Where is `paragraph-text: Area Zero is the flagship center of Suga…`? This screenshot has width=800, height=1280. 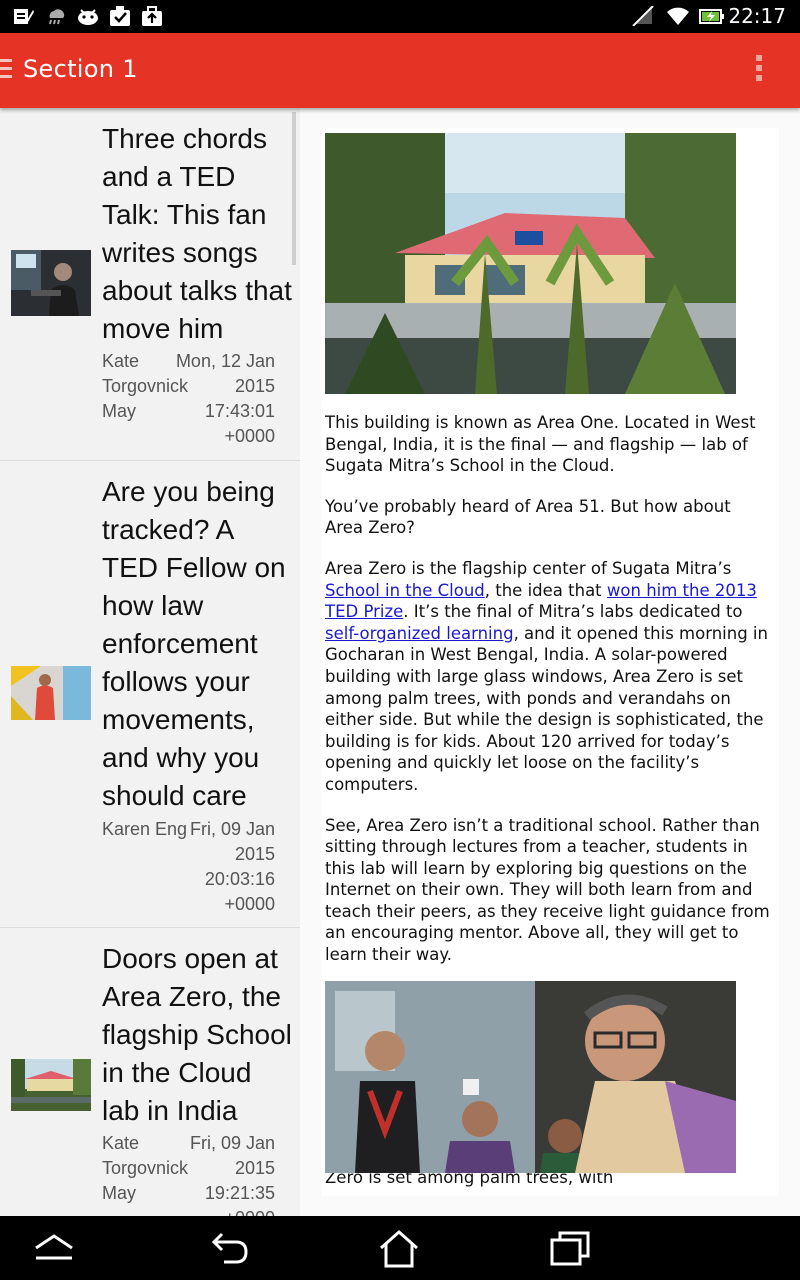
paragraph-text: Area Zero is the flagship center of Suga… is located at coordinates (528, 568).